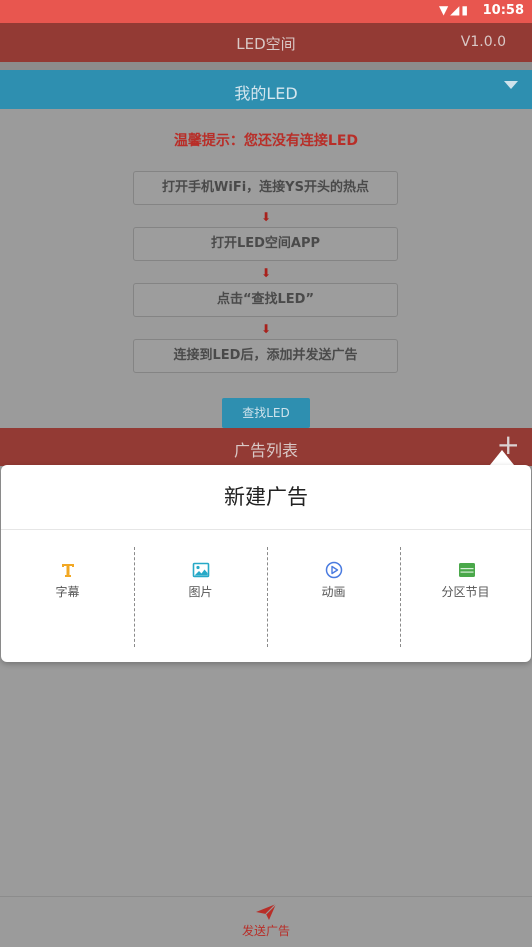  I want to click on option-image: 图片, so click(200, 597).